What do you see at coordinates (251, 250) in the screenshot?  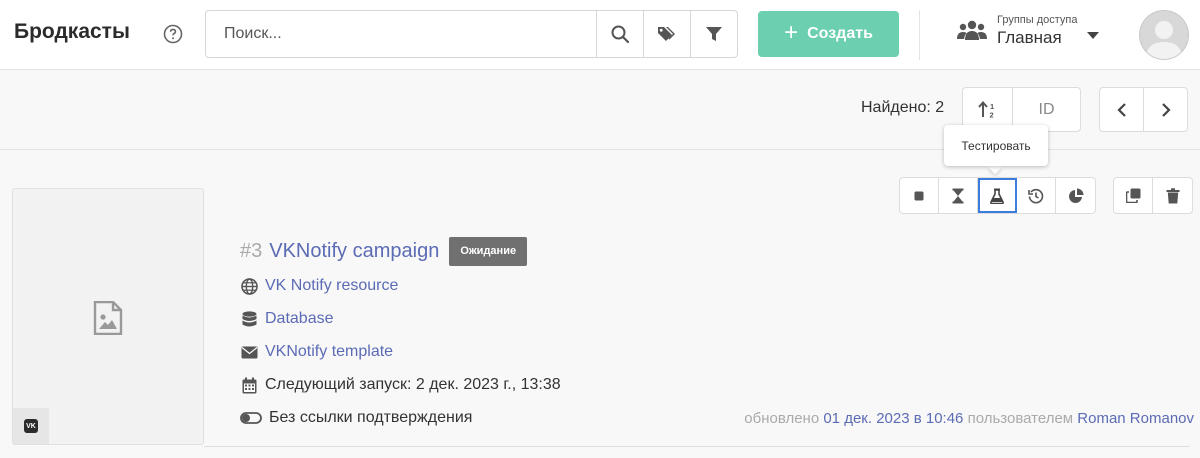 I see `broadcast-id: #3` at bounding box center [251, 250].